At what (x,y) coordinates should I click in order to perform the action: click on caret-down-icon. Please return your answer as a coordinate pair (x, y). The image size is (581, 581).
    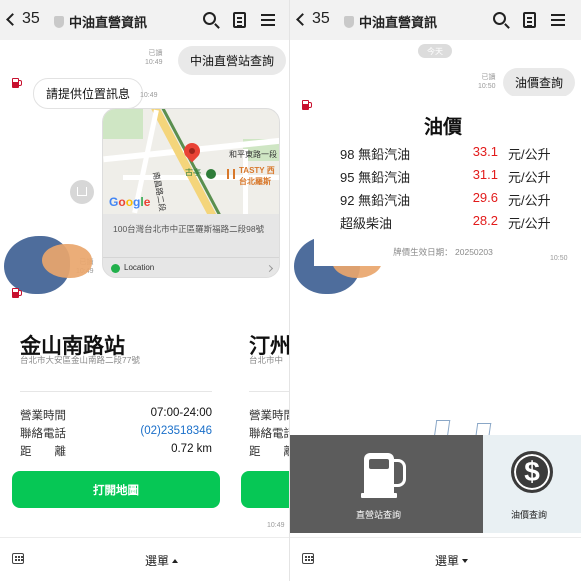
    Looking at the image, I should click on (465, 560).